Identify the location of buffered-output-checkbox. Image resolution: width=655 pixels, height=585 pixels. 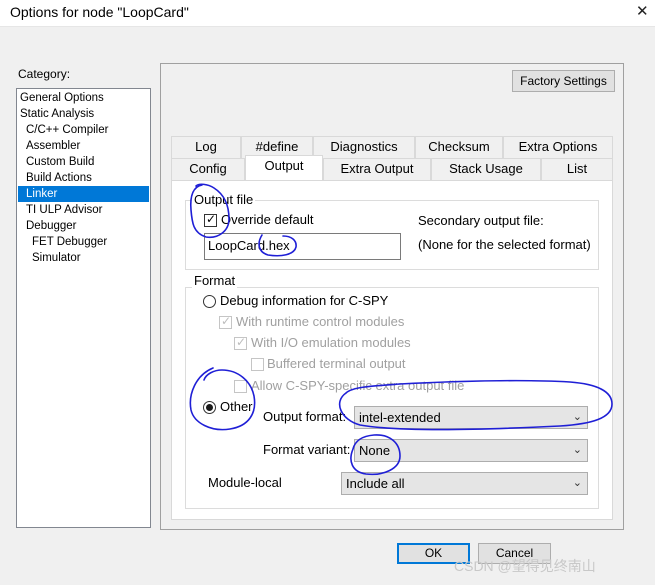
(257, 364).